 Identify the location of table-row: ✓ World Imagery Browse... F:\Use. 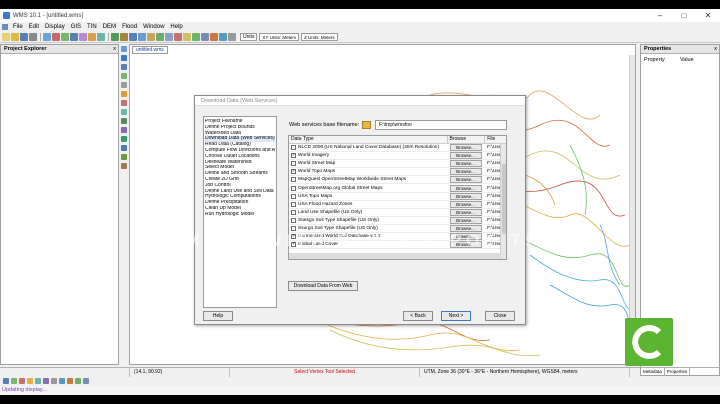
(397, 156).